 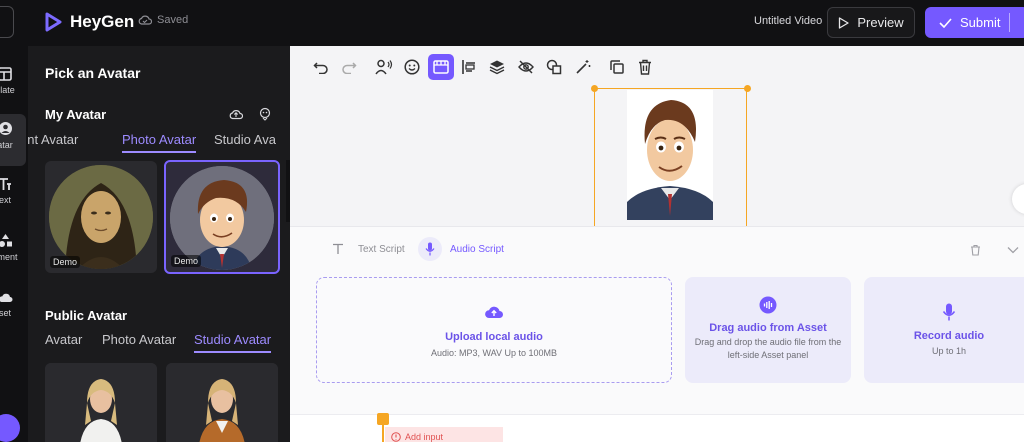 What do you see at coordinates (101, 217) in the screenshot?
I see `avatar-card: Demo` at bounding box center [101, 217].